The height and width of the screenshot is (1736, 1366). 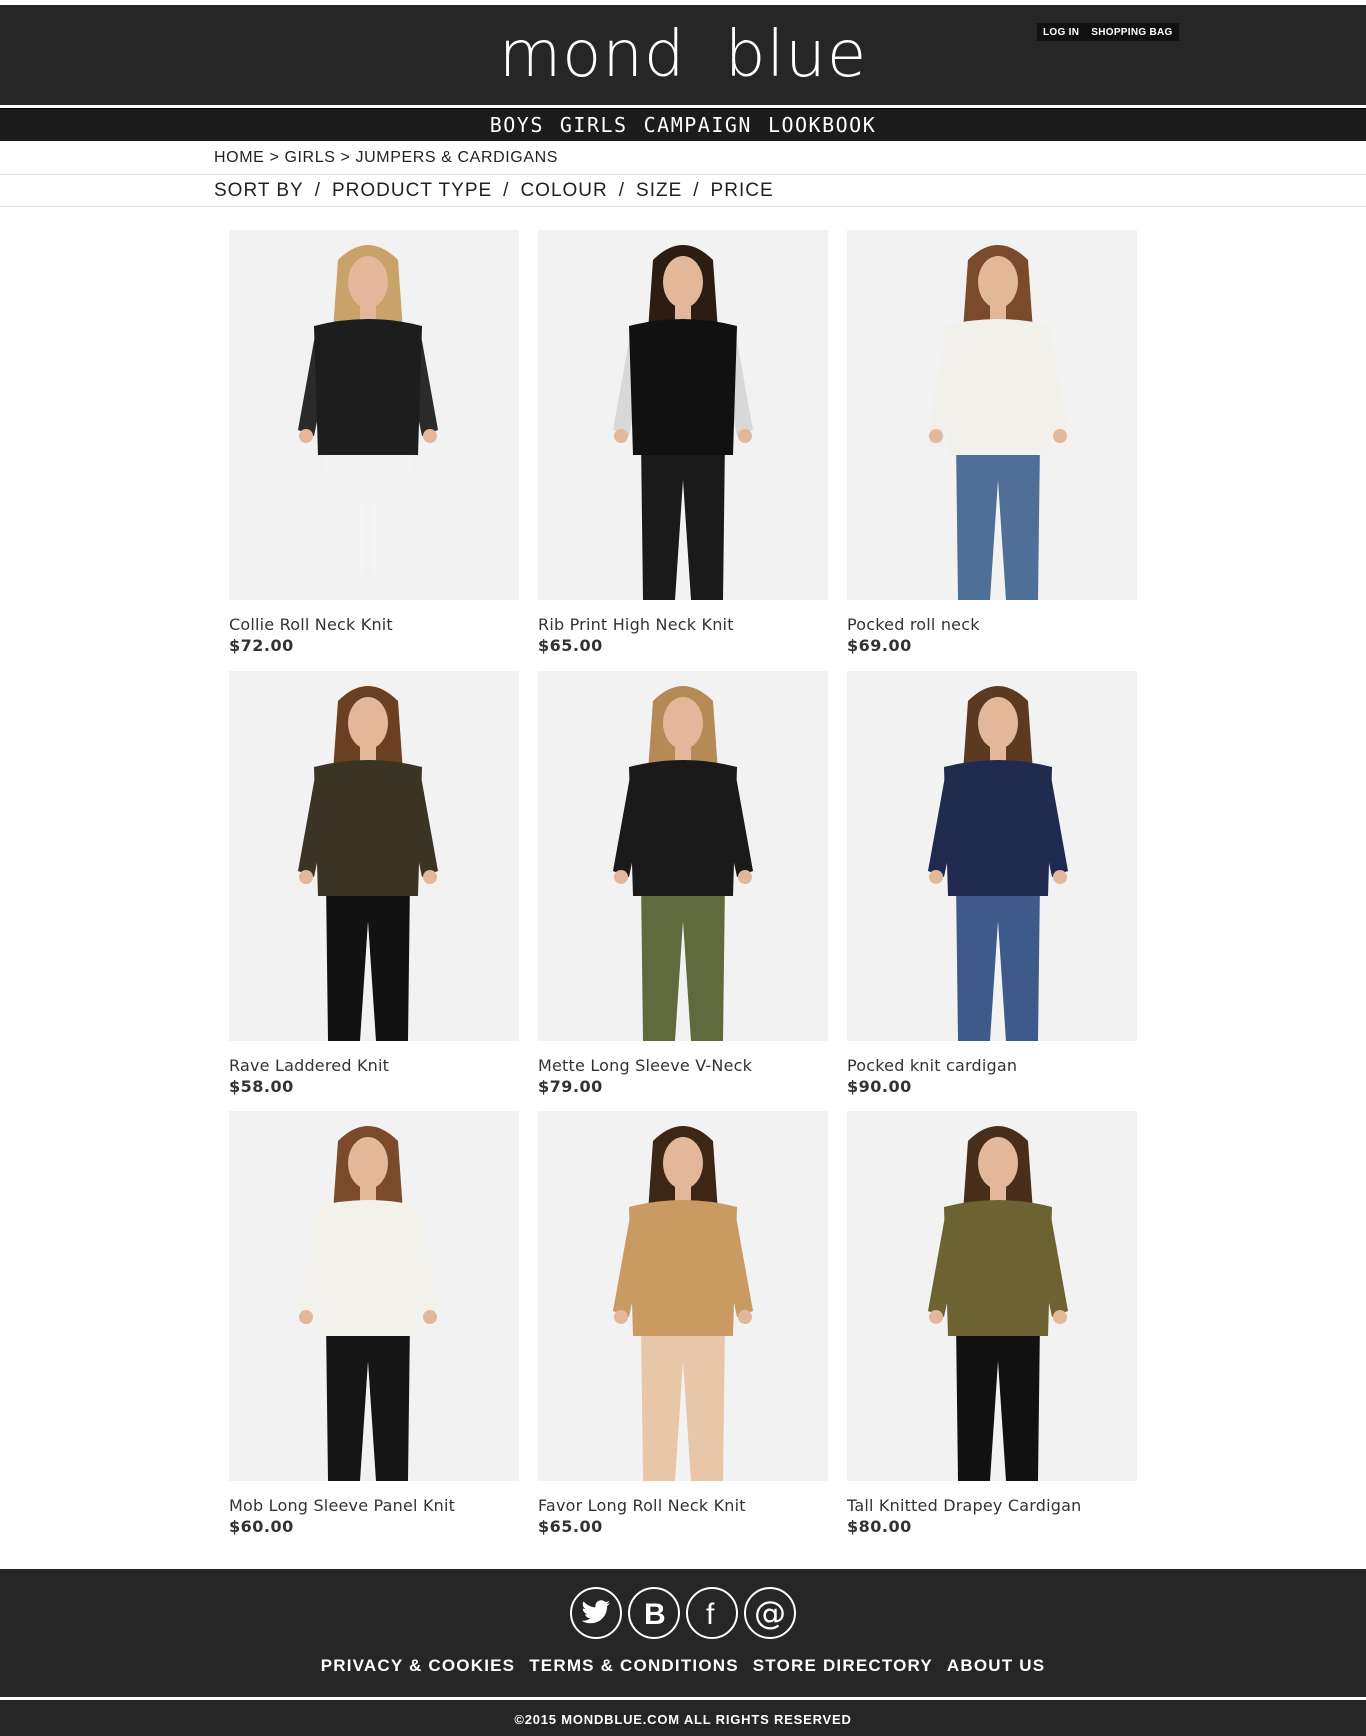 I want to click on product-name: Rib Print High Neck Knit, so click(x=683, y=624).